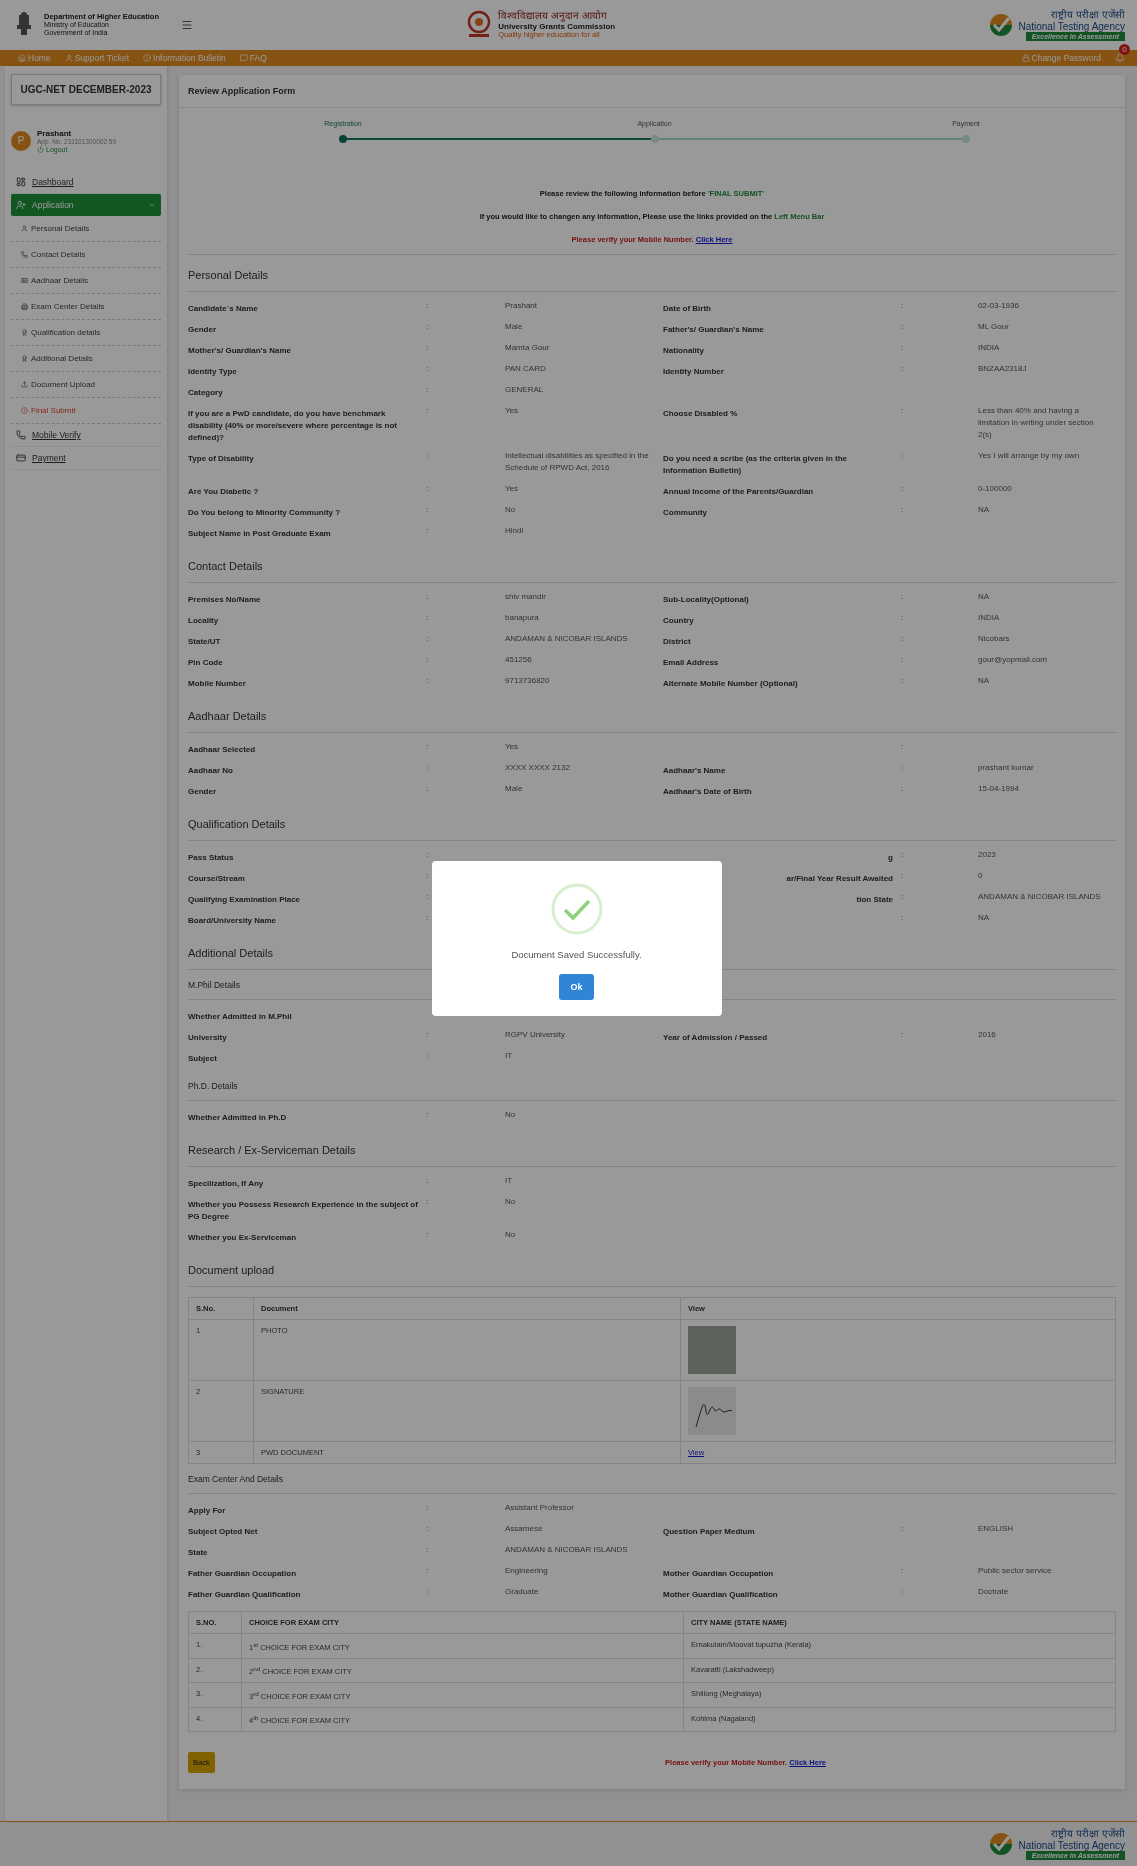  What do you see at coordinates (86, 280) in the screenshot?
I see `sidebar-subitem: Aadhaar Details` at bounding box center [86, 280].